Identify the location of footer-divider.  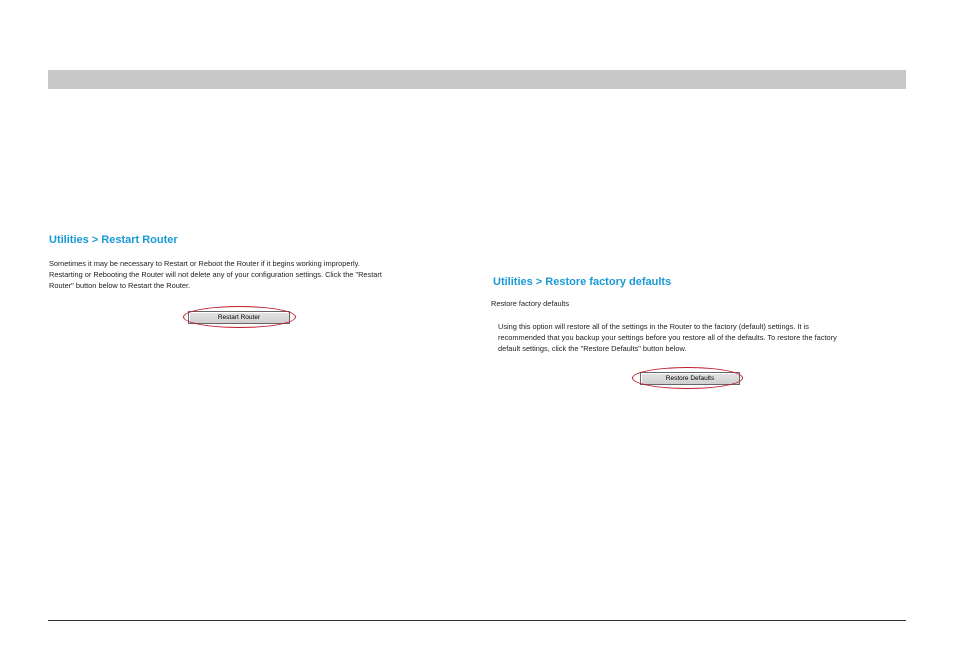
(477, 620).